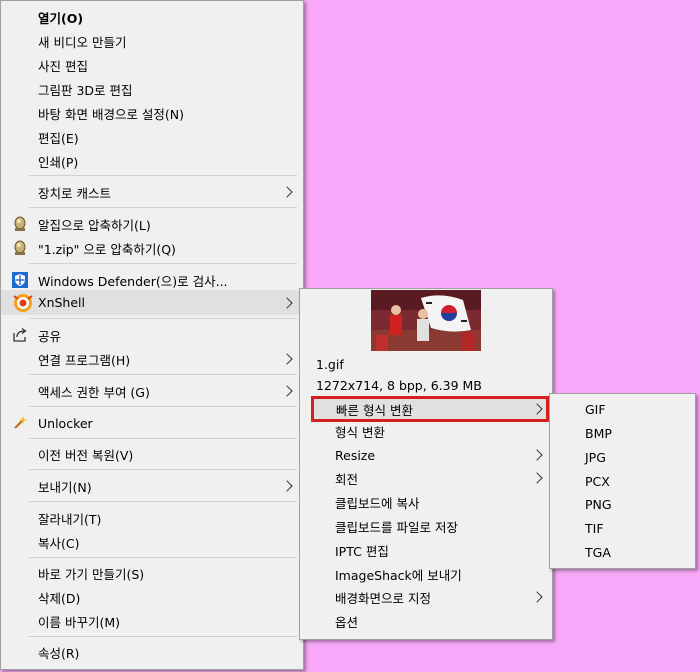  Describe the element at coordinates (377, 503) in the screenshot. I see `menu-copy-clipboard-label: 클립보드에 복사` at that location.